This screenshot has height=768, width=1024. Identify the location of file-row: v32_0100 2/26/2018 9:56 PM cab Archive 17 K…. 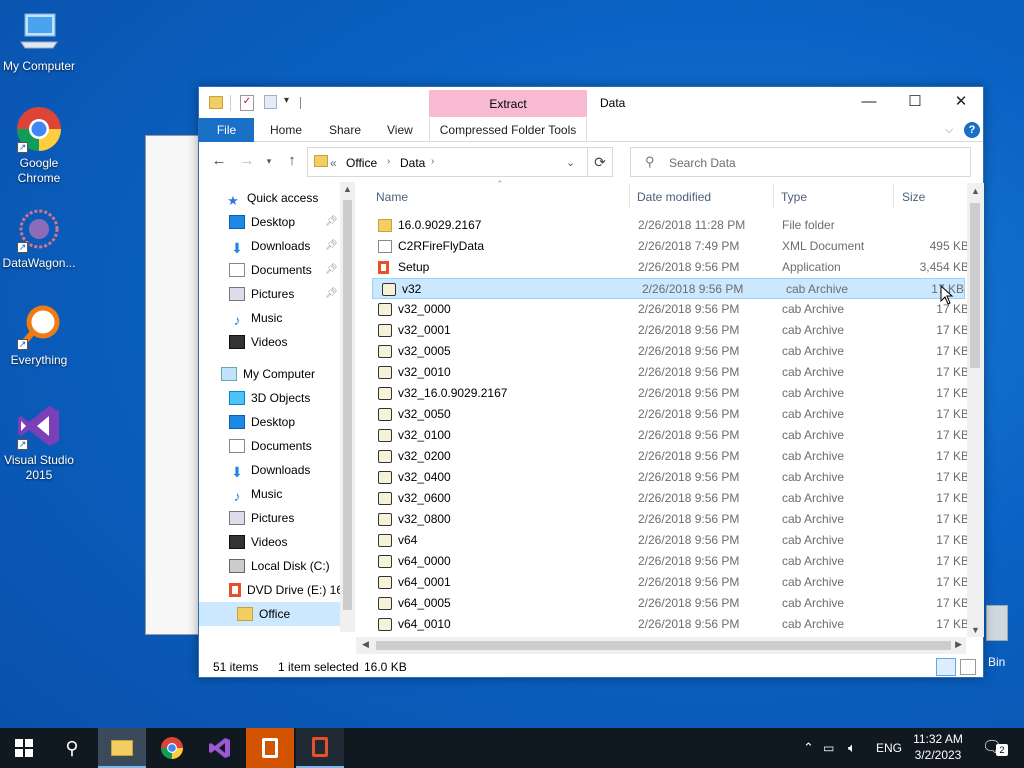
(669, 435).